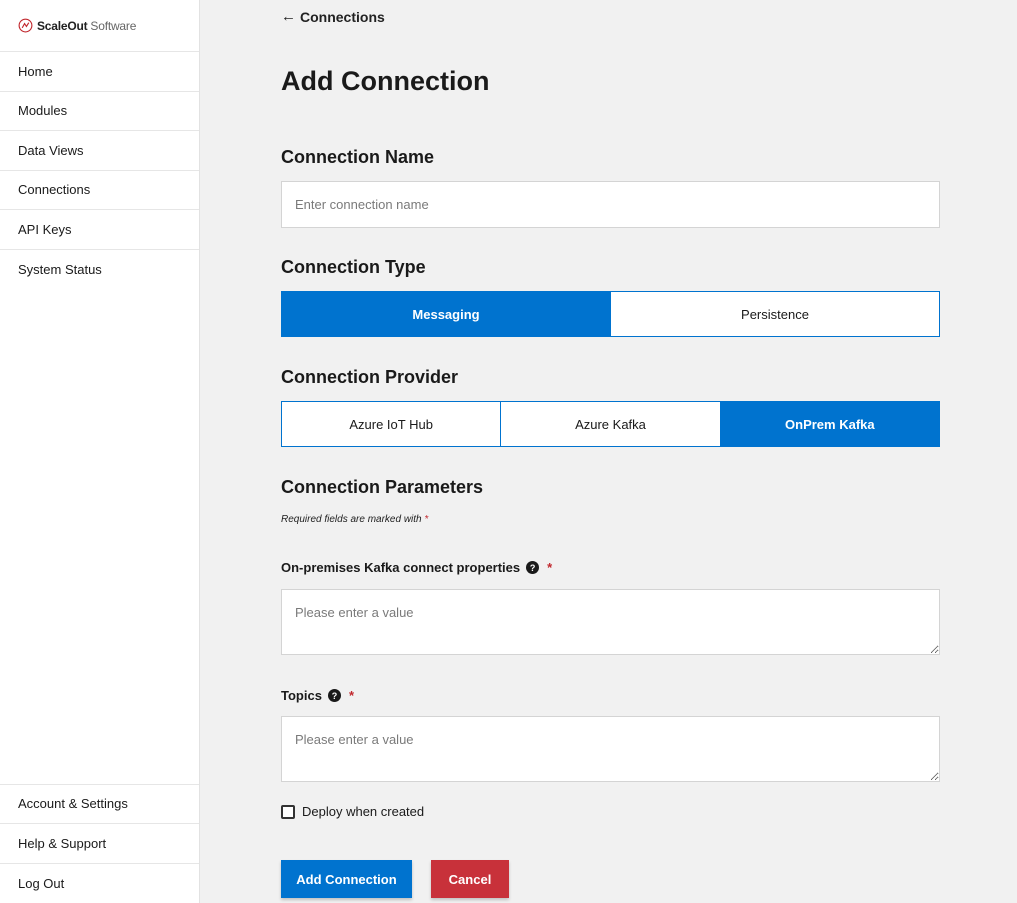 The width and height of the screenshot is (1017, 903). What do you see at coordinates (610, 622) in the screenshot?
I see `kafka-properties-textarea` at bounding box center [610, 622].